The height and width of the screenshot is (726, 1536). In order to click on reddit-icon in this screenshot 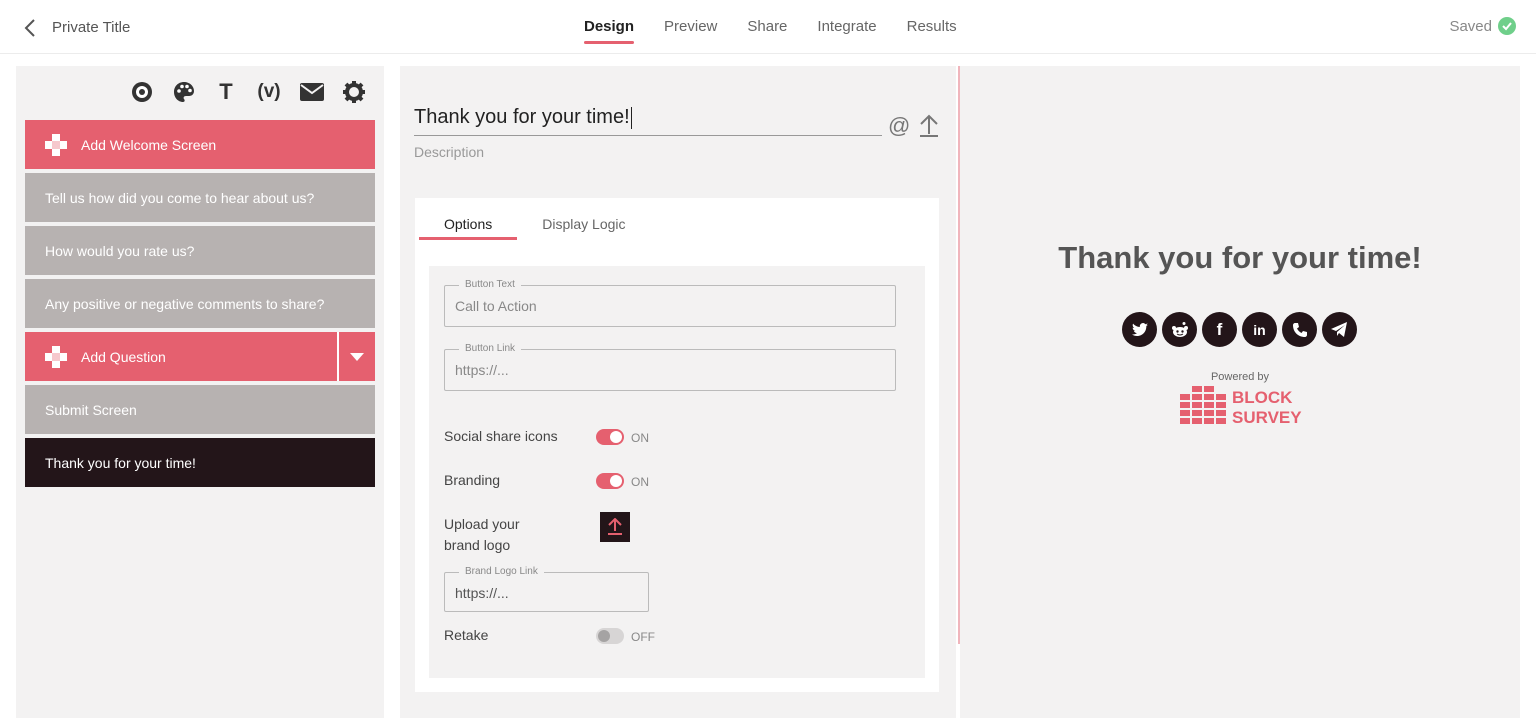, I will do `click(1179, 329)`.